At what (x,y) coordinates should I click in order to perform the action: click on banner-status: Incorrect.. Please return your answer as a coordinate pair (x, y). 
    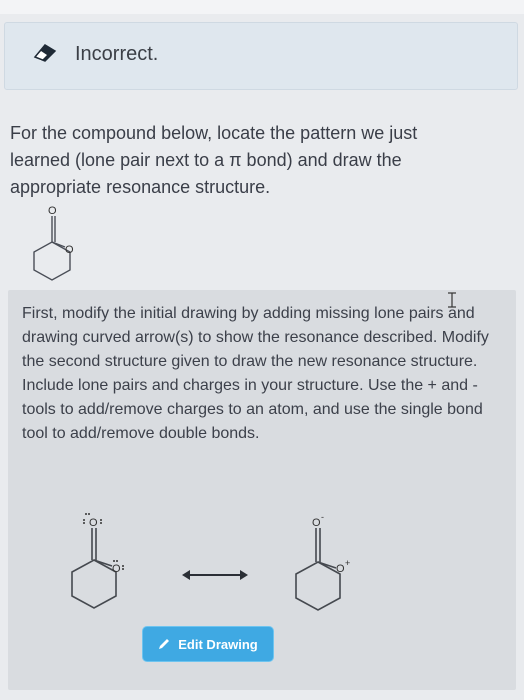
    Looking at the image, I should click on (117, 54).